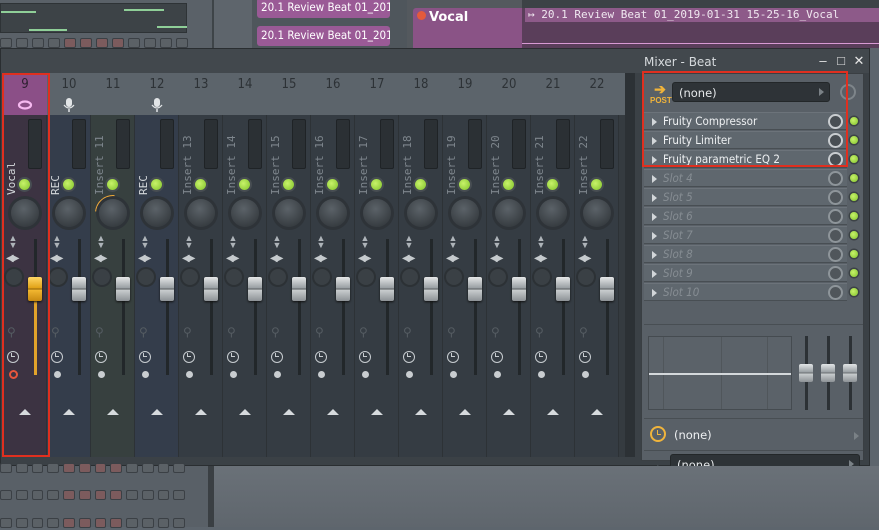 The width and height of the screenshot is (879, 530). Describe the element at coordinates (597, 265) in the screenshot. I see `insert-strip: 22 Insert 22 ▲ ▼ ◀▶ ⚲` at that location.